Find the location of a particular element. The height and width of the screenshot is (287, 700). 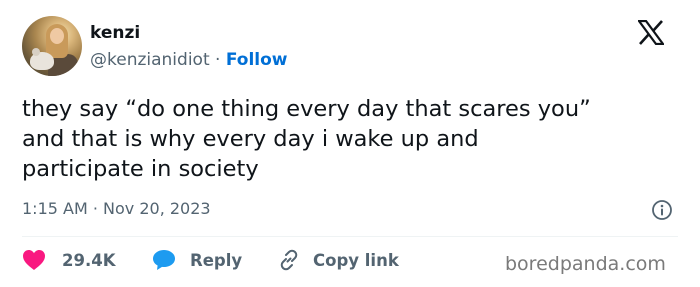

author-handle-row: @kenzianidiot · Follow is located at coordinates (189, 60).